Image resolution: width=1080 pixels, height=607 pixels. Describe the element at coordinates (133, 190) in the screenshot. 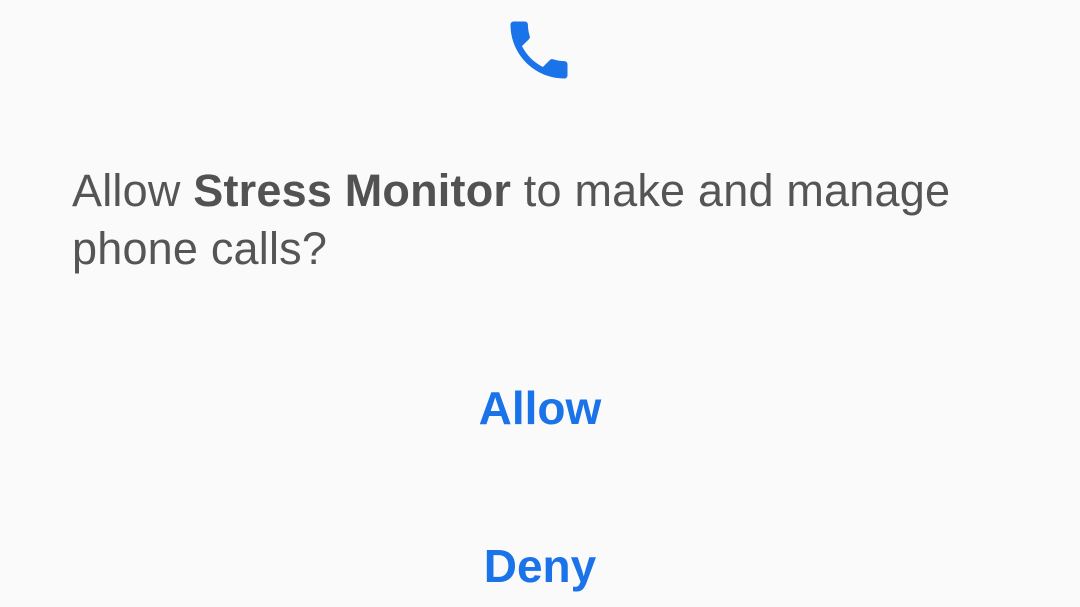

I see `message-prefix: Allow` at that location.